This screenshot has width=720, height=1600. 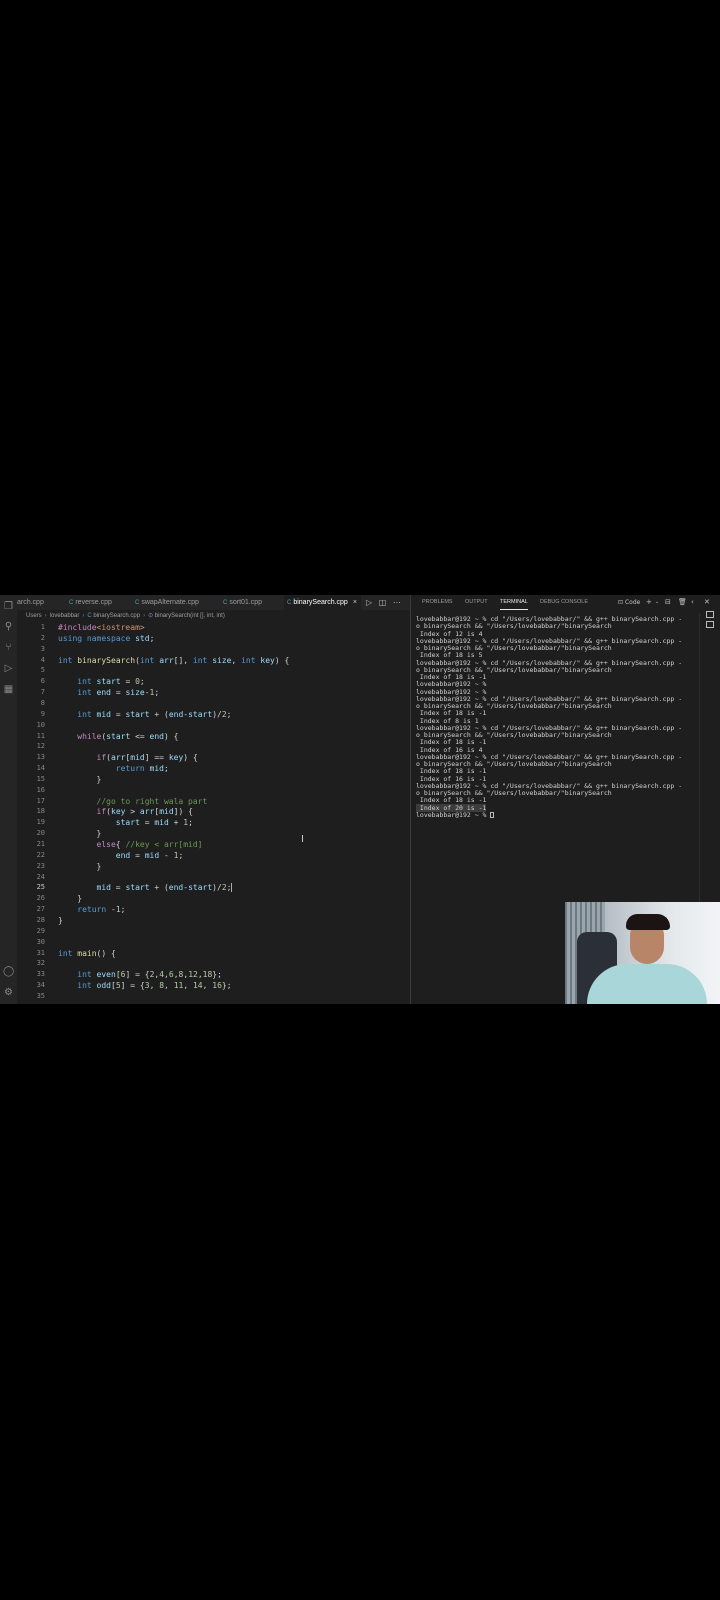 What do you see at coordinates (116, 616) in the screenshot?
I see `breadcrumb-file: binarySearch.cpp` at bounding box center [116, 616].